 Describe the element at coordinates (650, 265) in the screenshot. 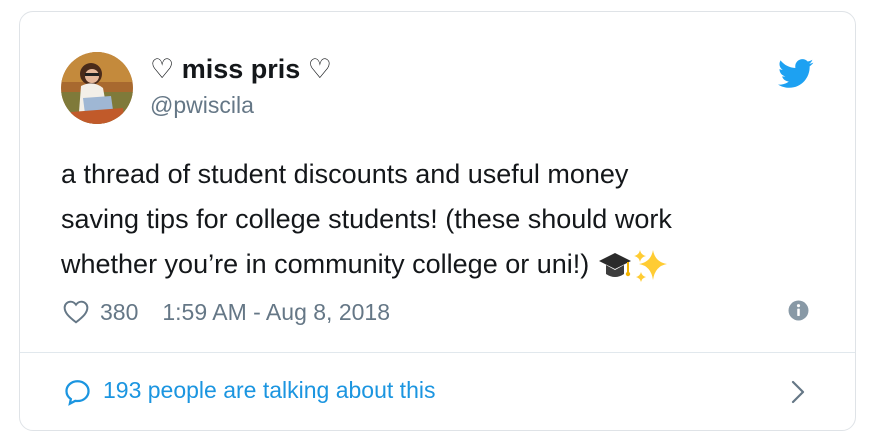

I see `sparkles-icon` at that location.